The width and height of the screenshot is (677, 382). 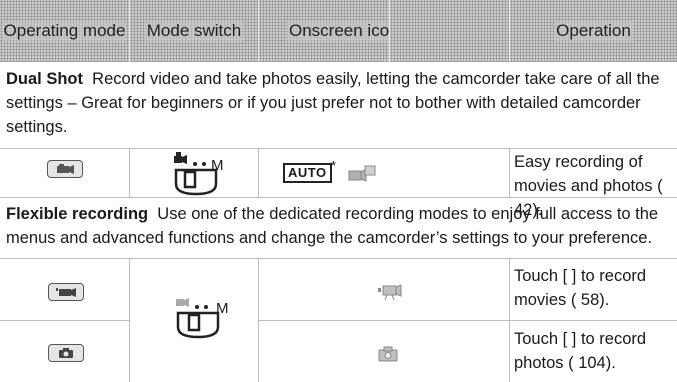 What do you see at coordinates (307, 173) in the screenshot?
I see `auto-mode-icon: AUTO` at bounding box center [307, 173].